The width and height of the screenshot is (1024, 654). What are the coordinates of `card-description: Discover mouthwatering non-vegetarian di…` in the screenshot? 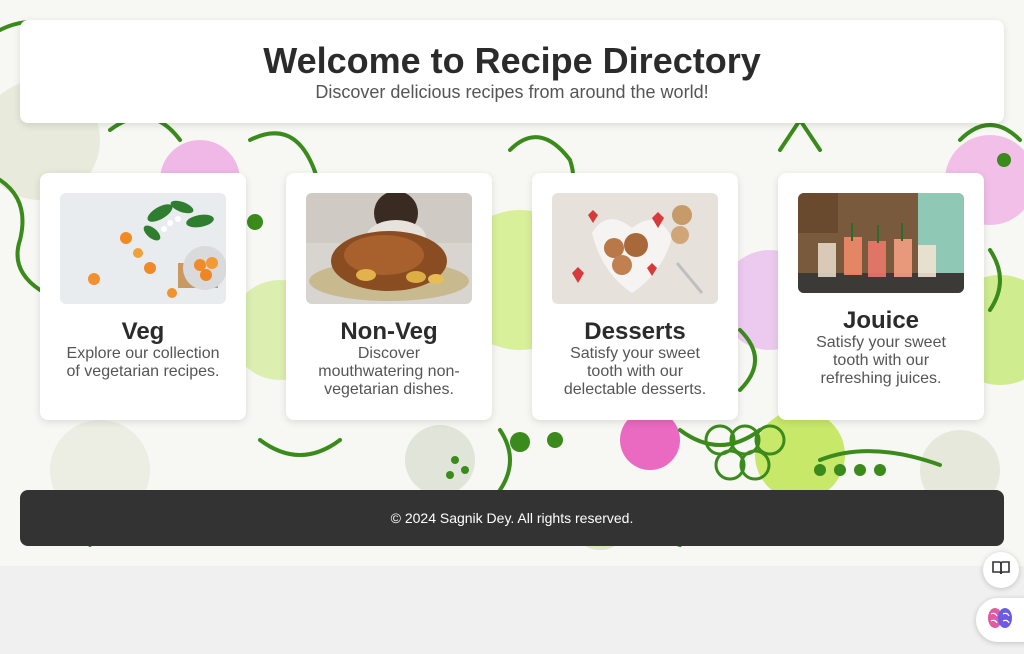 It's located at (389, 371).